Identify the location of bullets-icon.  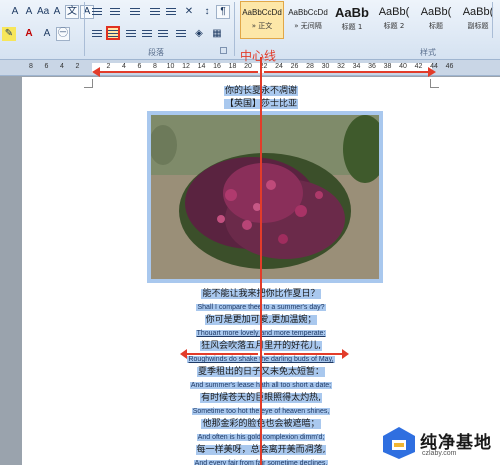
(97, 12).